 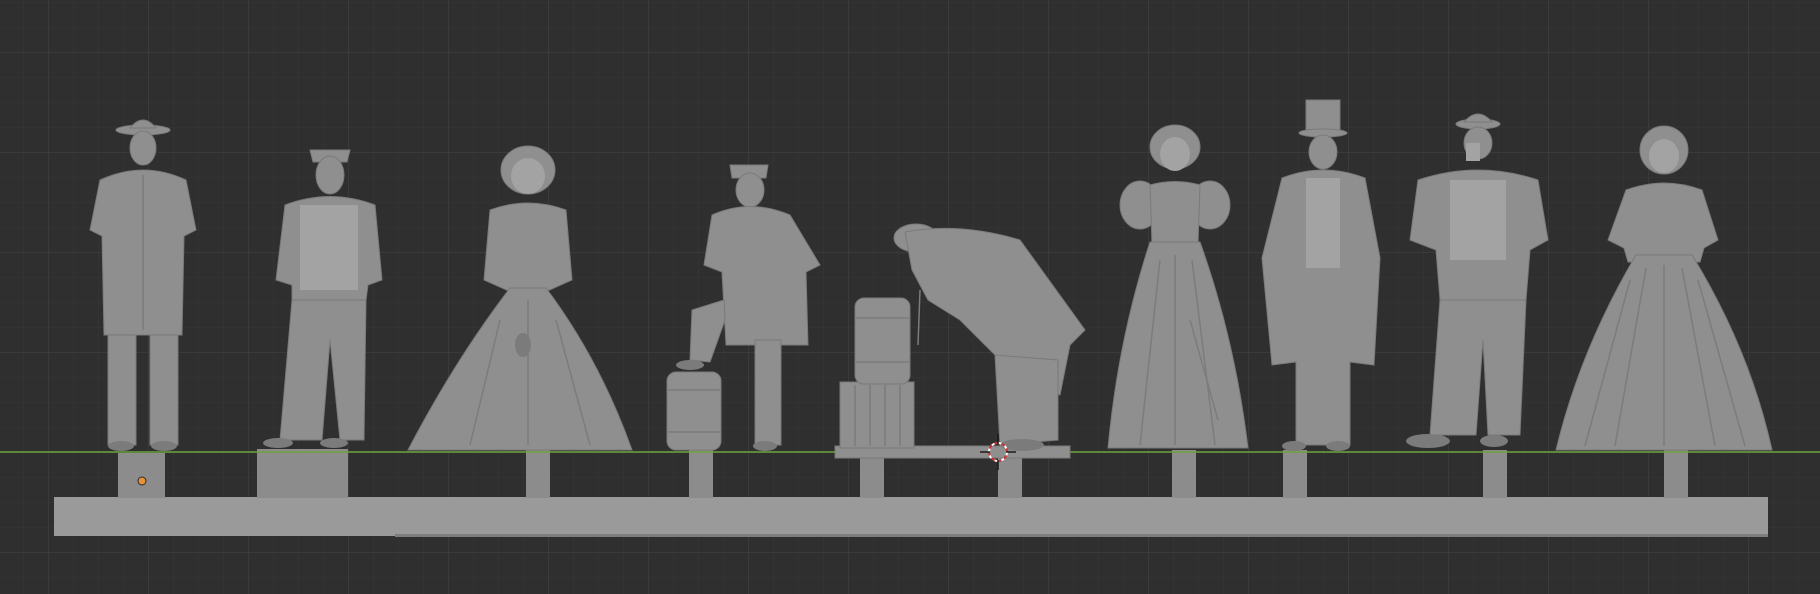 I want to click on wooden-crate, so click(x=877, y=415).